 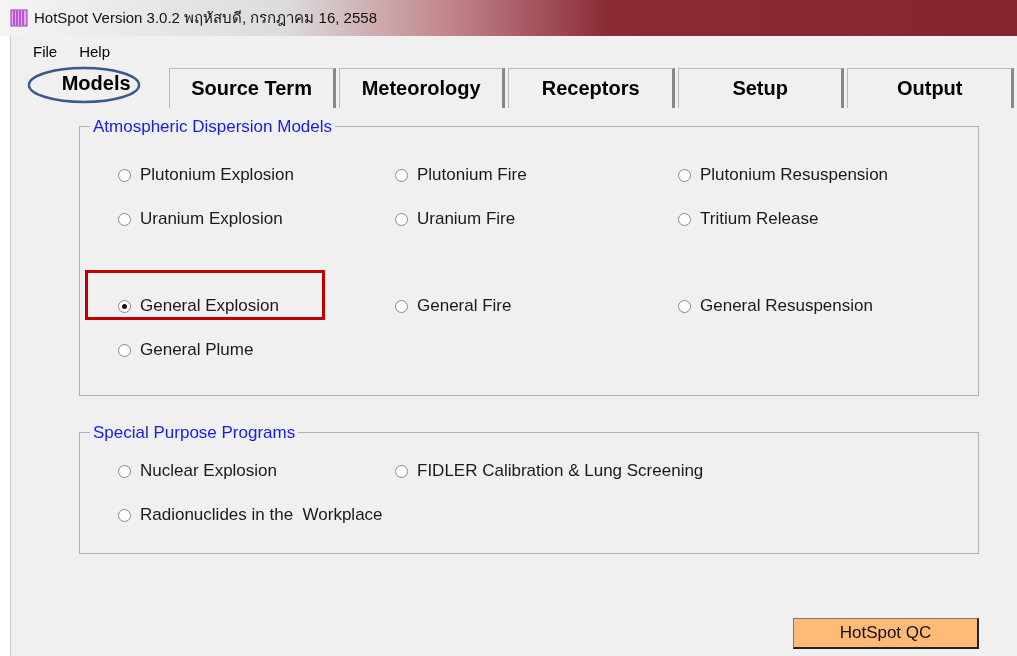 What do you see at coordinates (761, 88) in the screenshot?
I see `tab: Setup` at bounding box center [761, 88].